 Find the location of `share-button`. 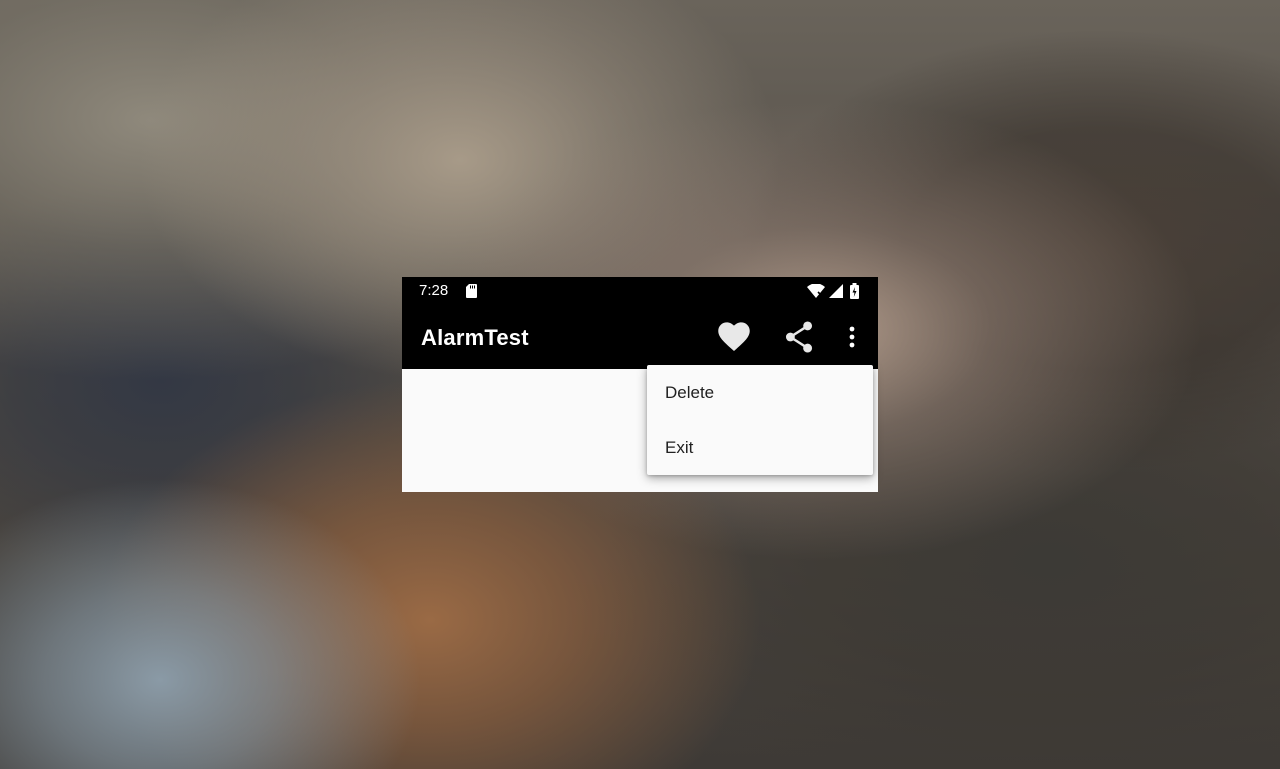

share-button is located at coordinates (799, 337).